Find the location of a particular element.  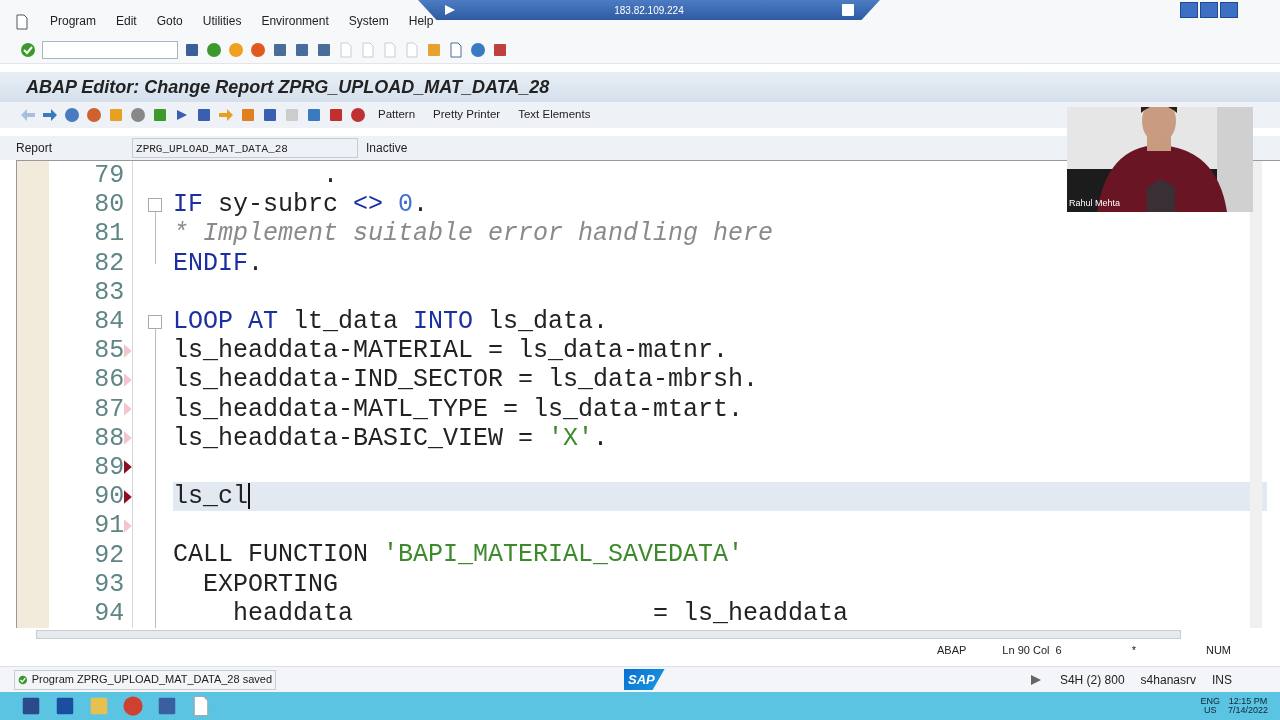

line-number: 89 is located at coordinates (109, 467).